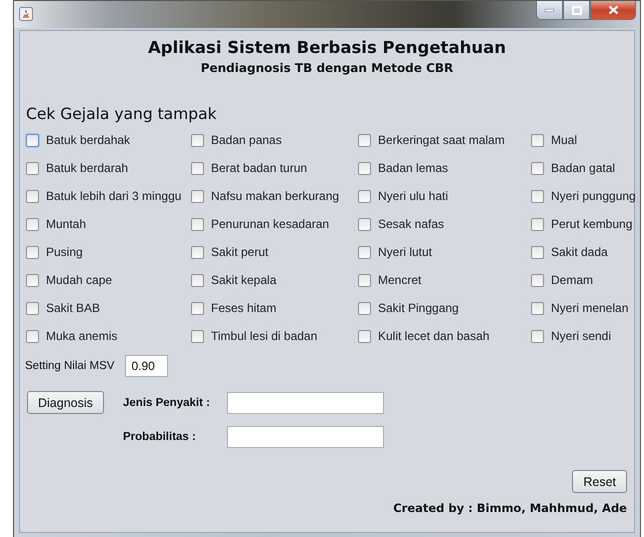  I want to click on symptom-label: Sakit dada, so click(579, 252).